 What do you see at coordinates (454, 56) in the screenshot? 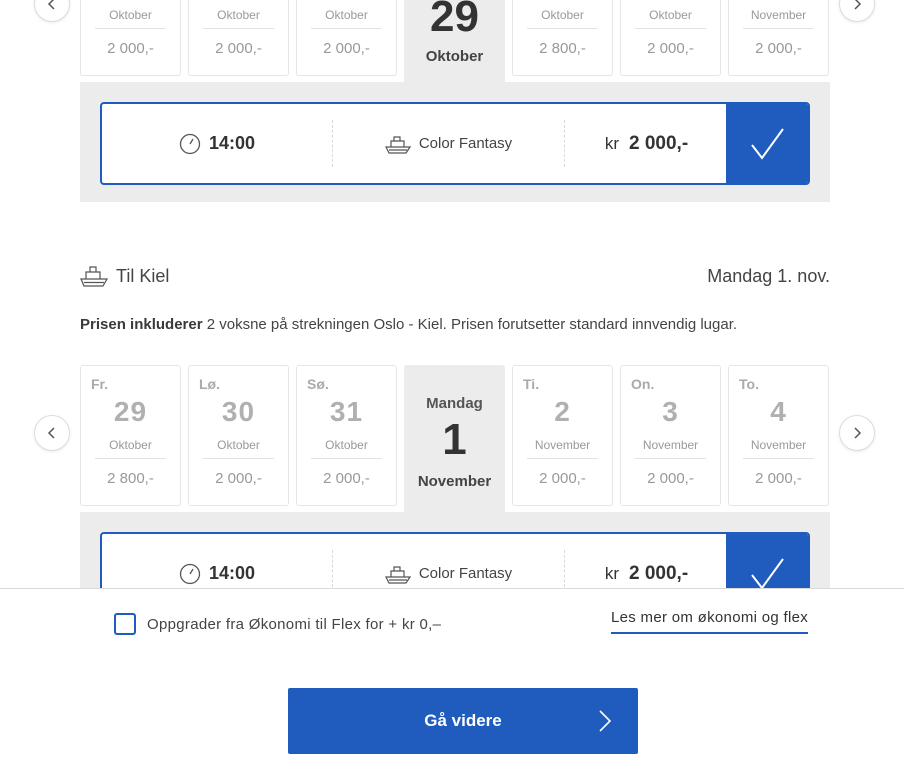
I see `selected-month: Oktober` at bounding box center [454, 56].